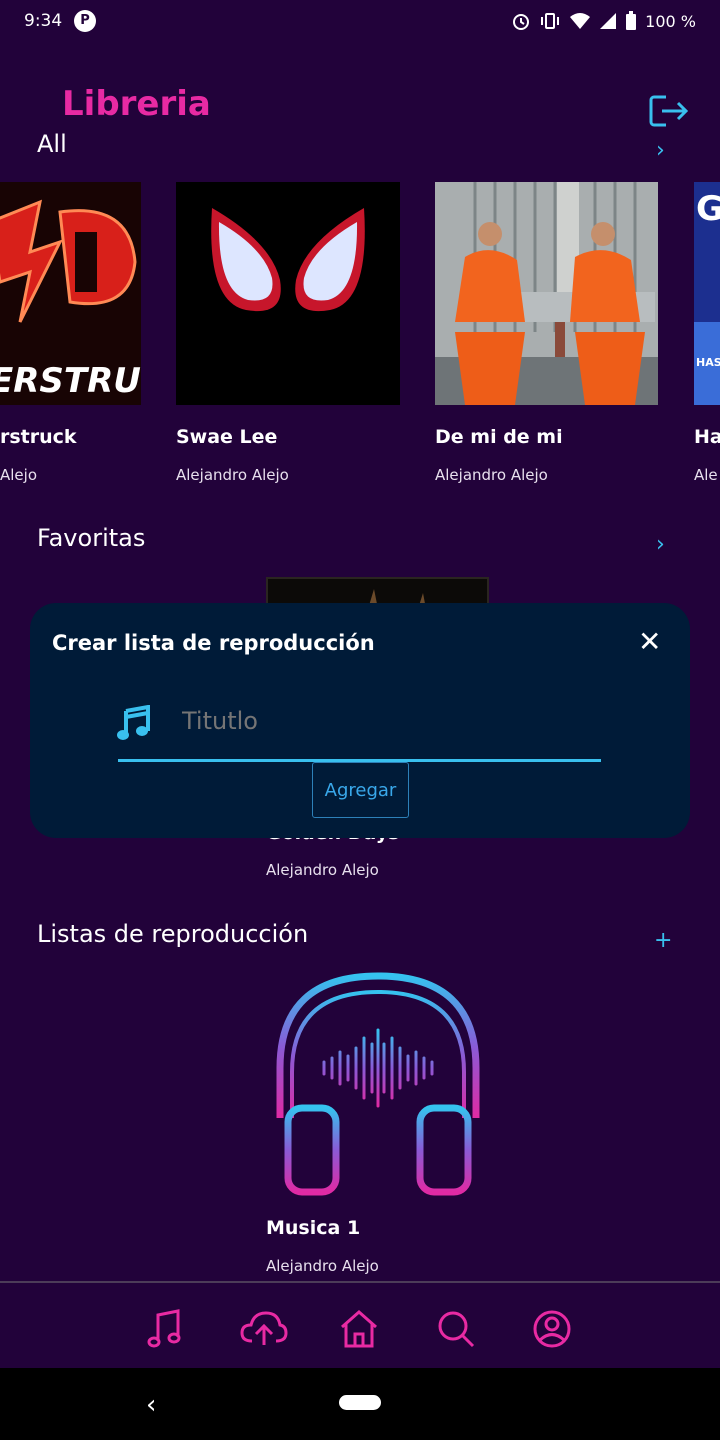 The image size is (720, 1440). What do you see at coordinates (649, 642) in the screenshot?
I see `close-button: ✕` at bounding box center [649, 642].